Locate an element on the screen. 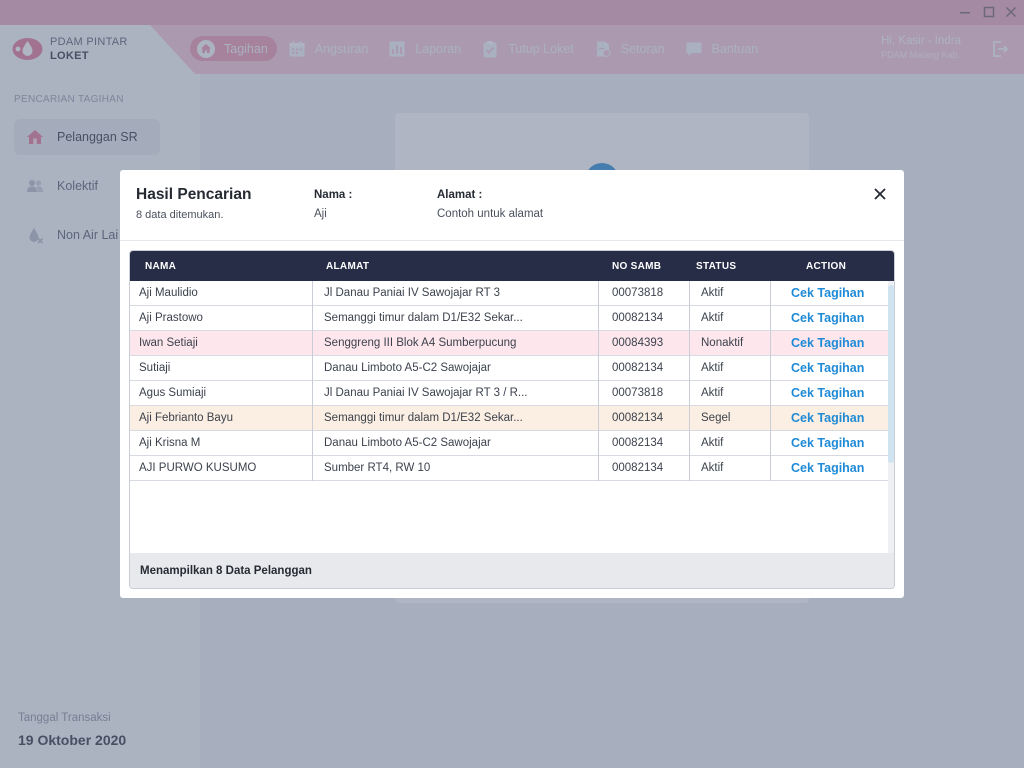 This screenshot has height=768, width=1024. cell-nama: Agus Sumiaji is located at coordinates (173, 393).